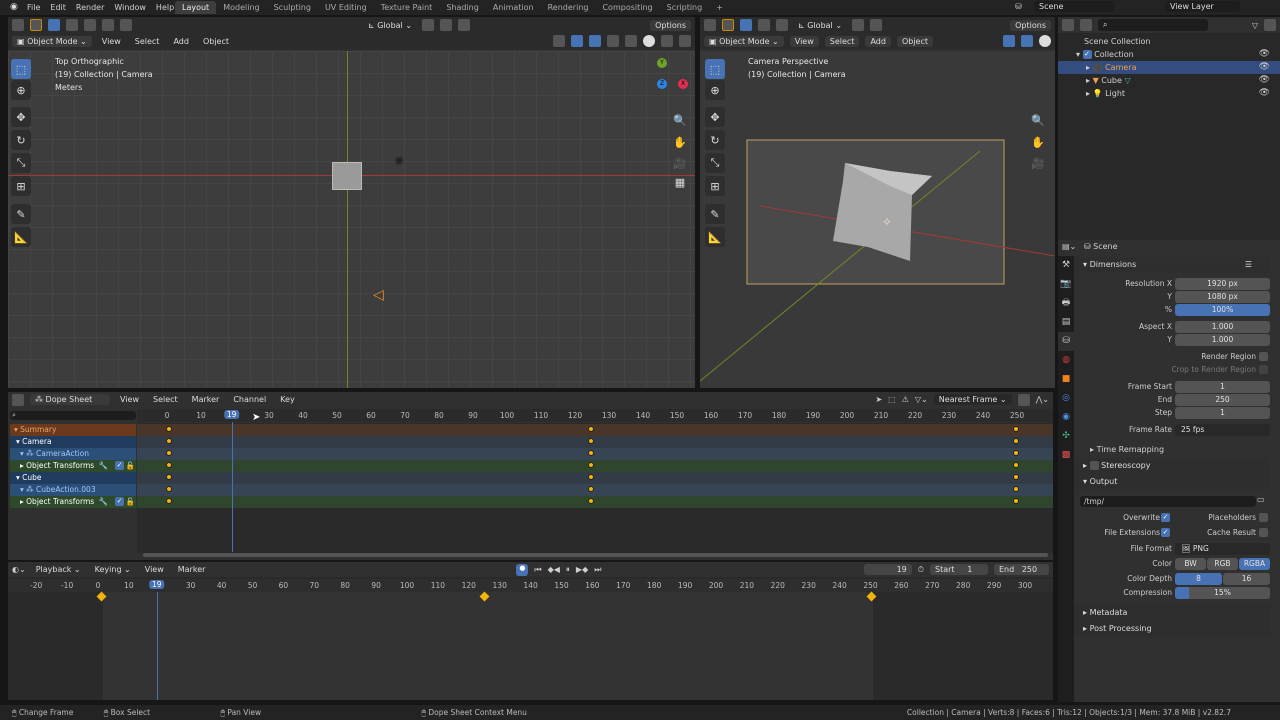  What do you see at coordinates (1172, 265) in the screenshot?
I see `section-dimensions: ▾ Dimensions ☰` at bounding box center [1172, 265].